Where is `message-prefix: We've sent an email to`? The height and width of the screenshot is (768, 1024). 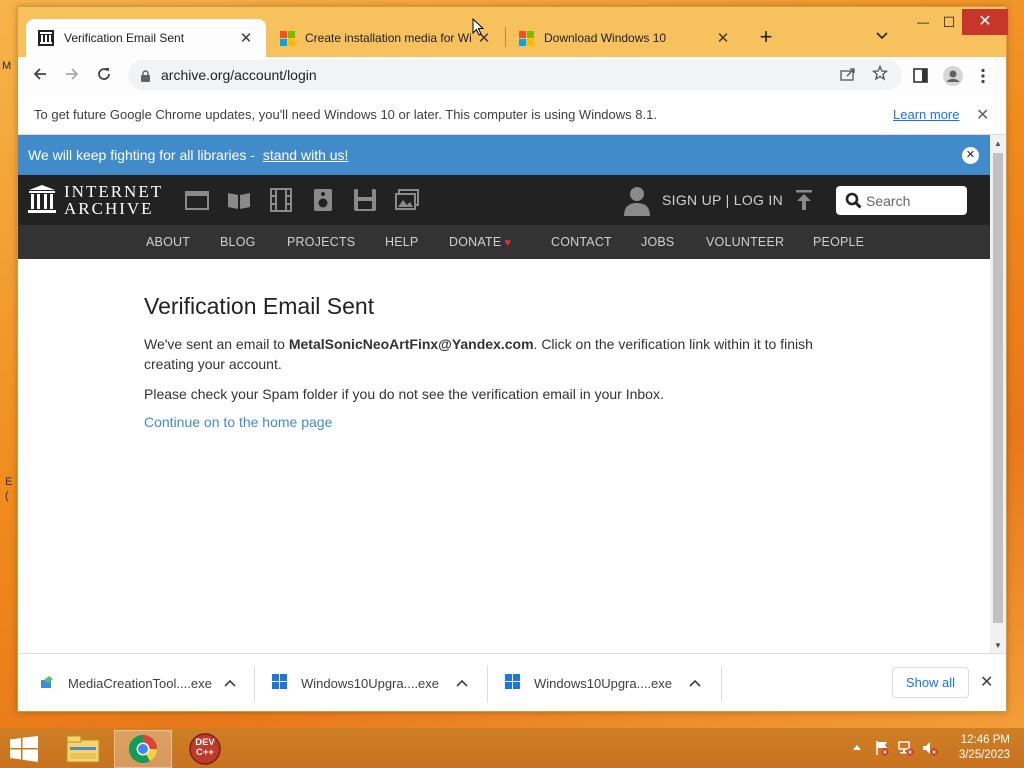 message-prefix: We've sent an email to is located at coordinates (216, 344).